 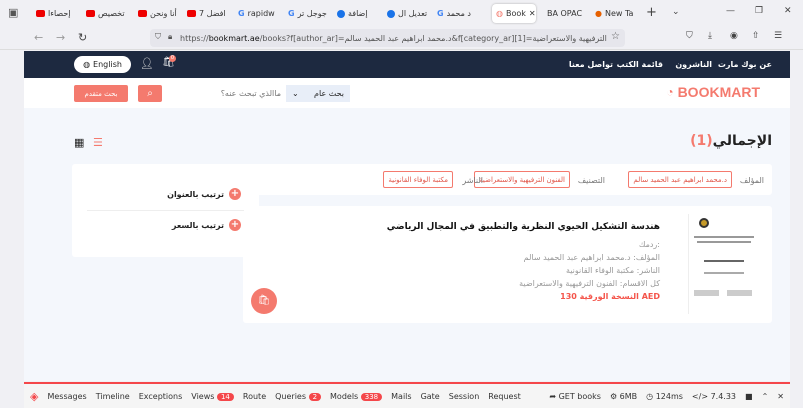 What do you see at coordinates (53, 13) in the screenshot?
I see `tab: إحصاءا` at bounding box center [53, 13].